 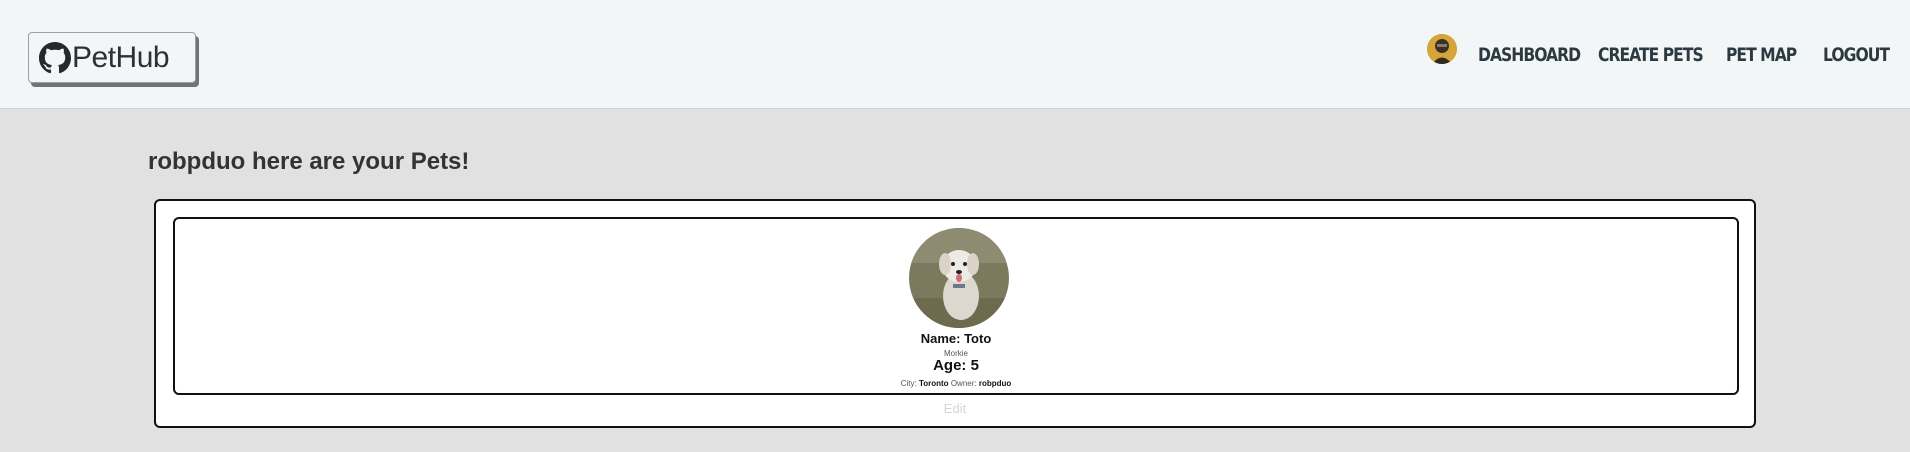 I want to click on dog-image, so click(x=959, y=278).